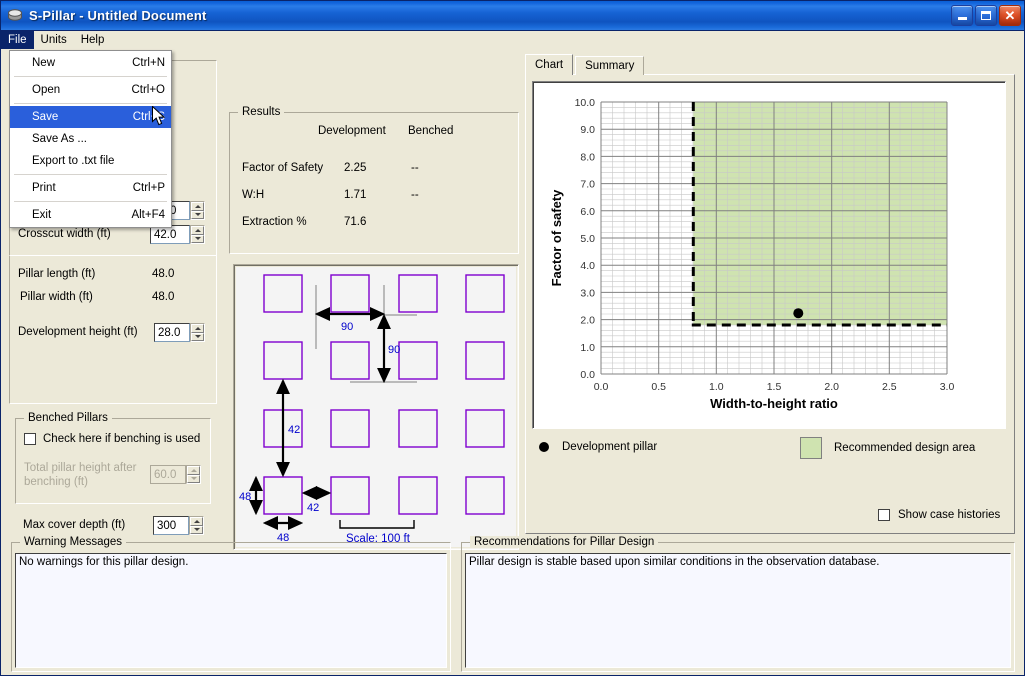 The height and width of the screenshot is (676, 1025). What do you see at coordinates (294, 430) in the screenshot?
I see `dim-label-42-v: 42` at bounding box center [294, 430].